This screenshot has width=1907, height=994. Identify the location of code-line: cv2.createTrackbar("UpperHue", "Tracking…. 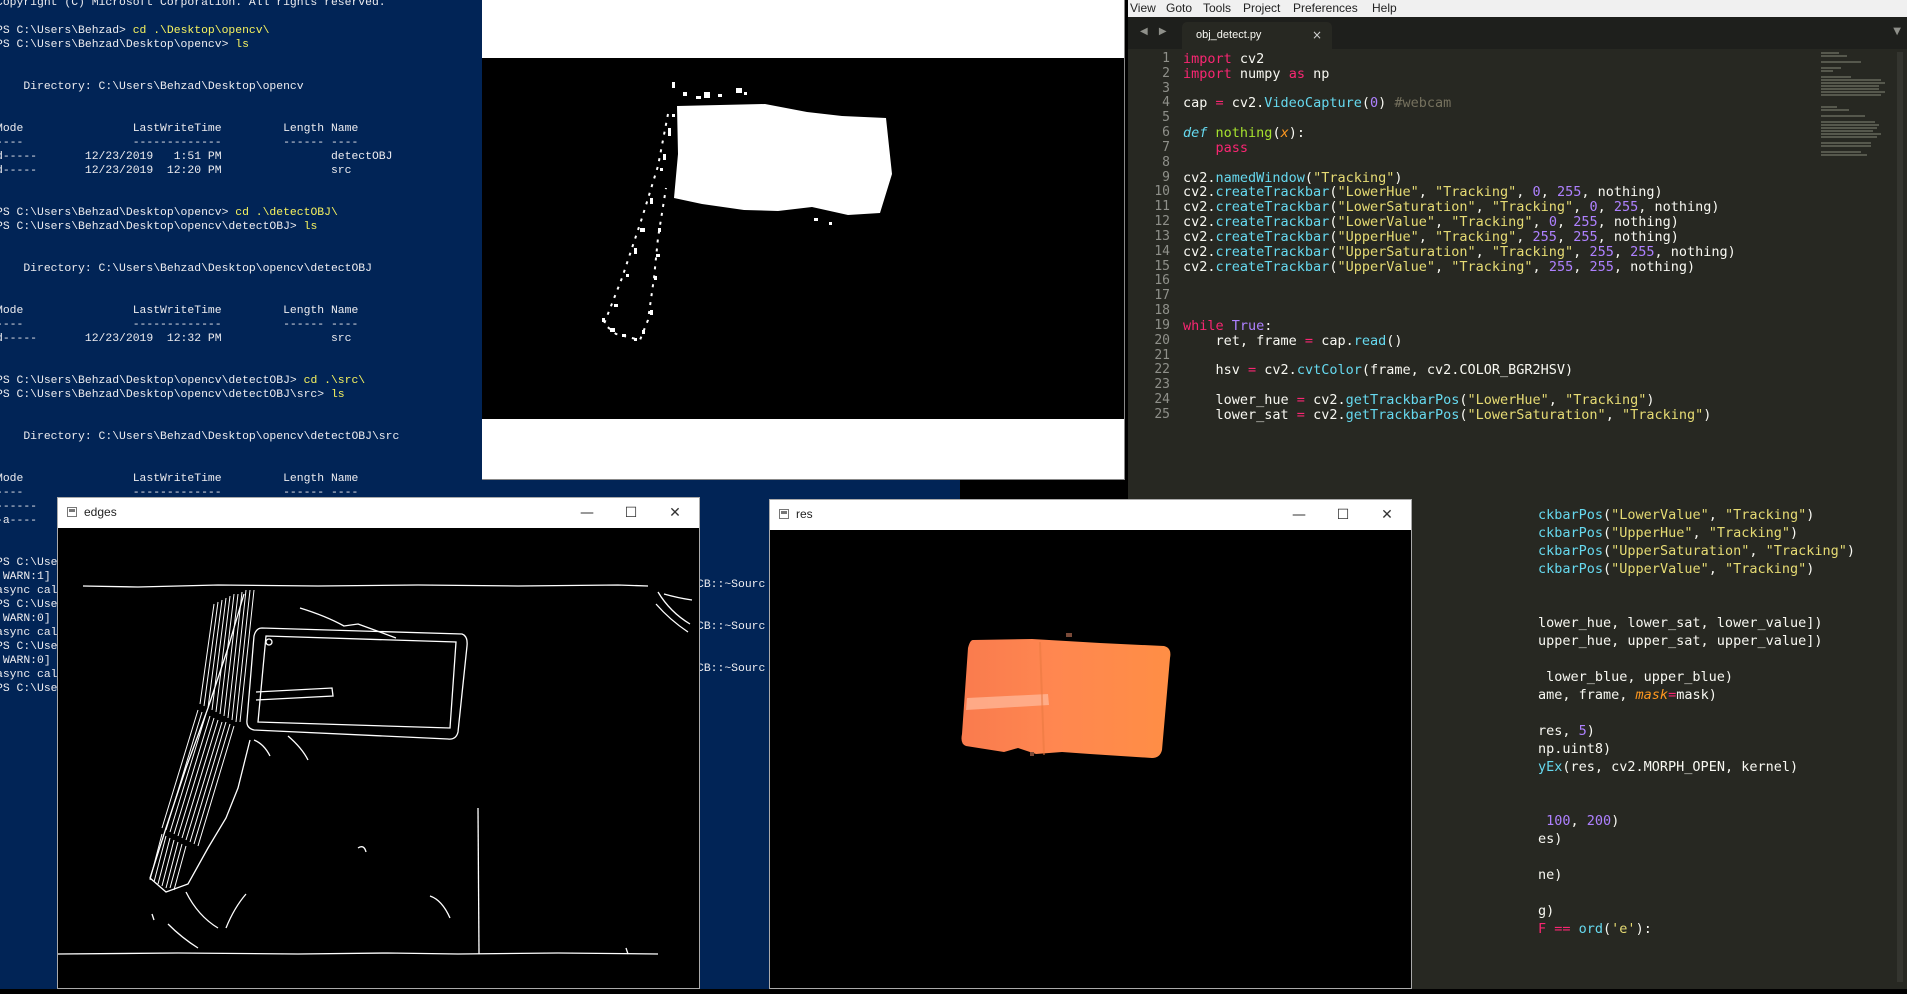
(1431, 237).